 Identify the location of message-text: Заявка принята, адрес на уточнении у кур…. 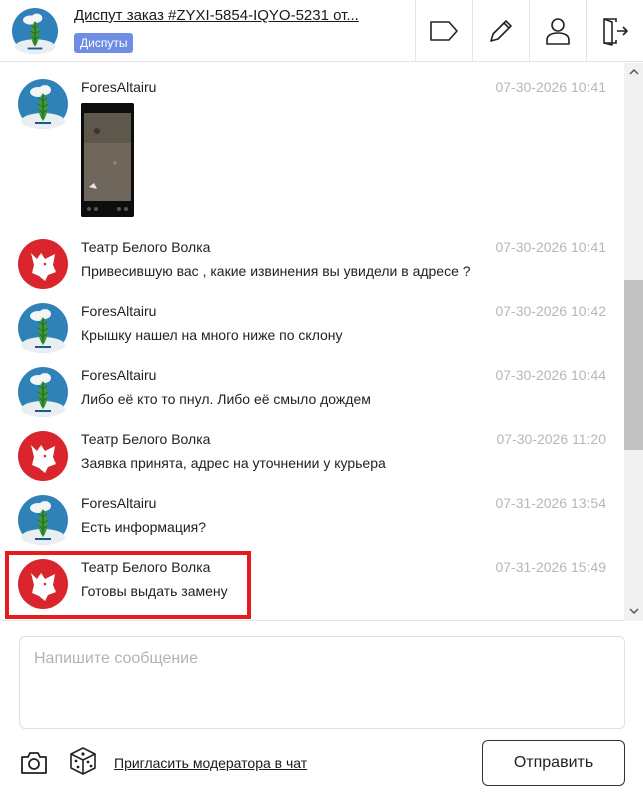
(233, 463).